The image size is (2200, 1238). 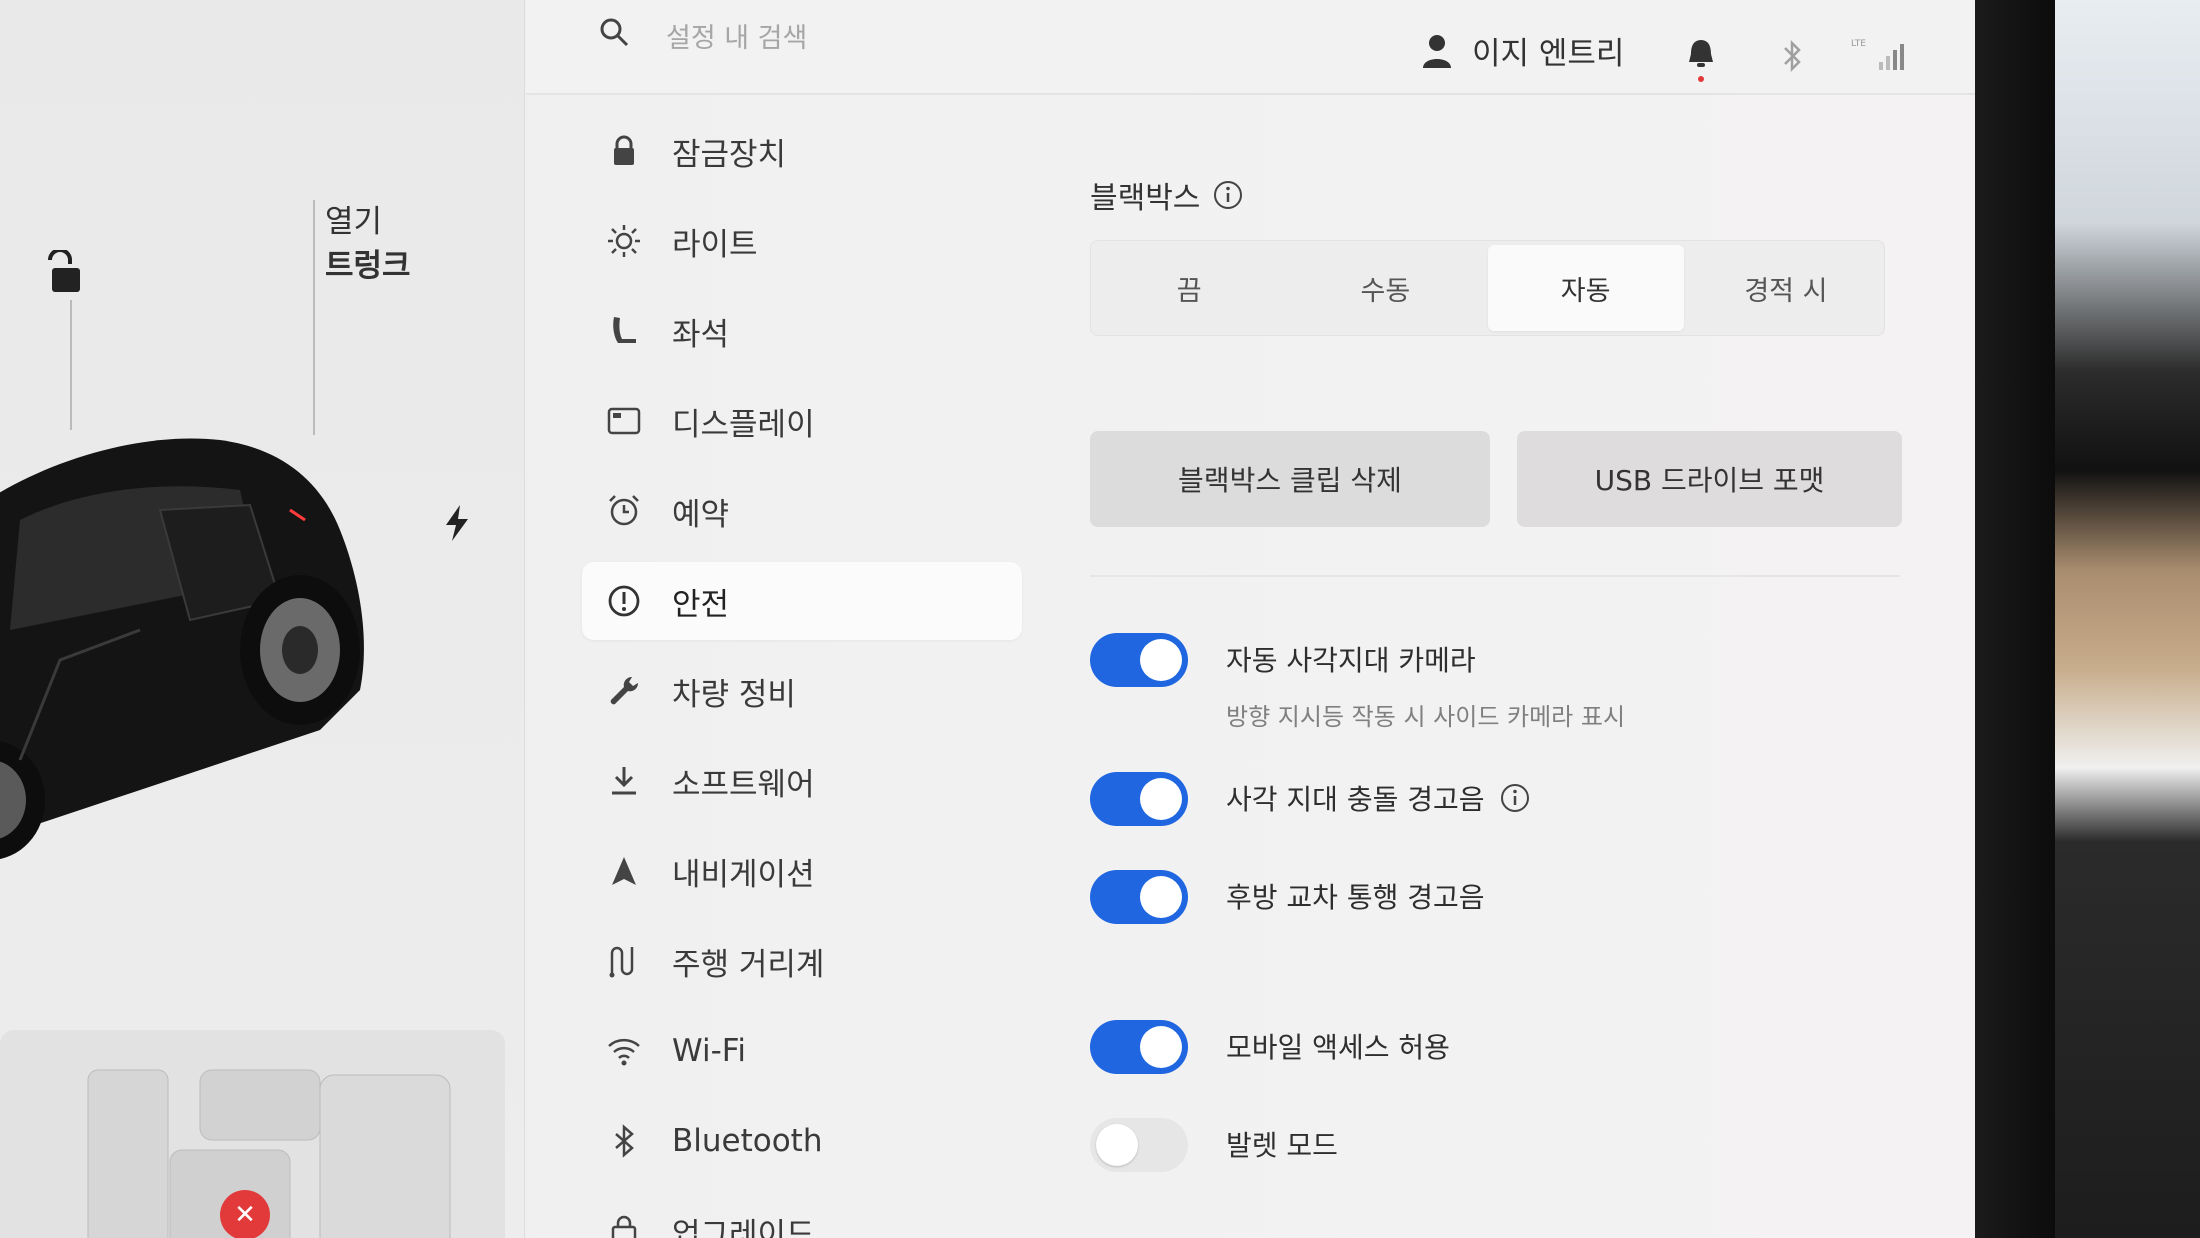 What do you see at coordinates (715, 244) in the screenshot?
I see `nav-label: 라이트` at bounding box center [715, 244].